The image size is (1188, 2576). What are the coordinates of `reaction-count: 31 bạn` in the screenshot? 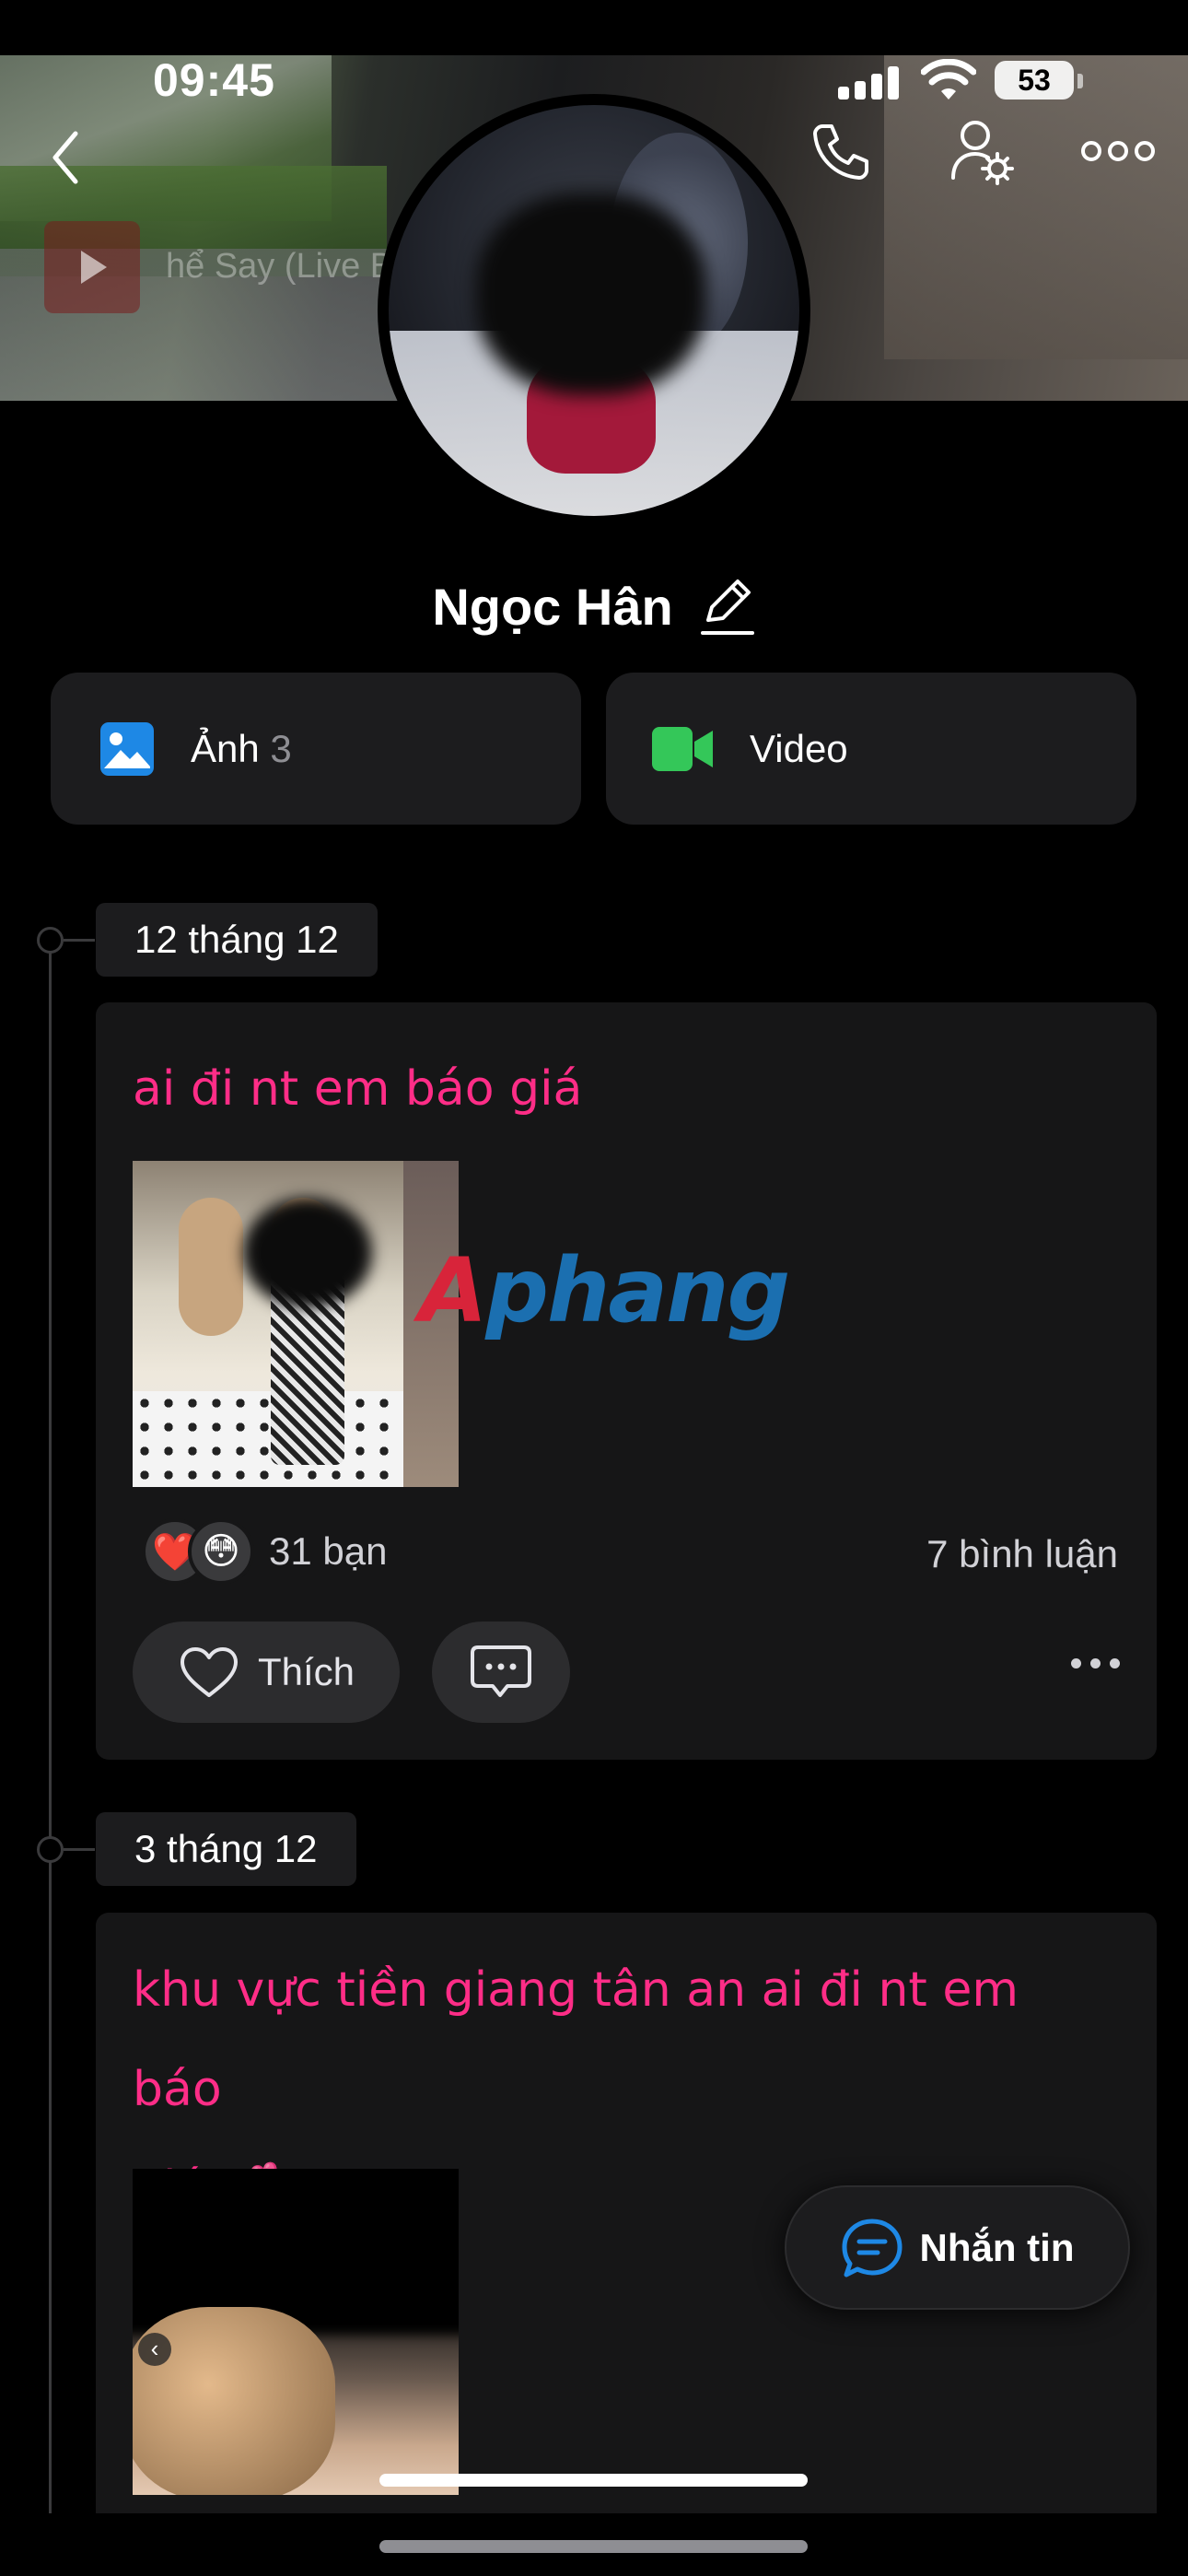 It's located at (328, 1551).